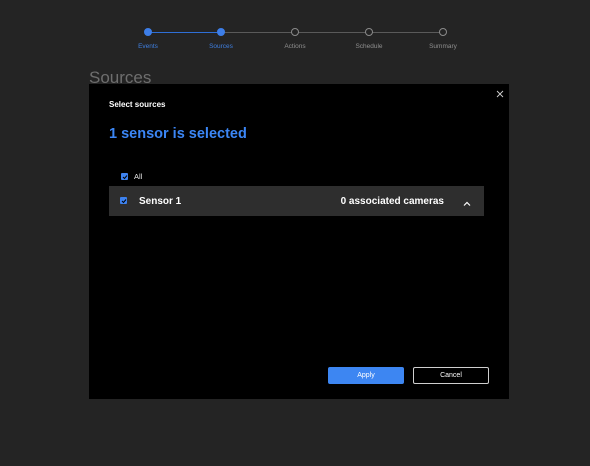  Describe the element at coordinates (451, 375) in the screenshot. I see `cancel-button: Cancel` at that location.